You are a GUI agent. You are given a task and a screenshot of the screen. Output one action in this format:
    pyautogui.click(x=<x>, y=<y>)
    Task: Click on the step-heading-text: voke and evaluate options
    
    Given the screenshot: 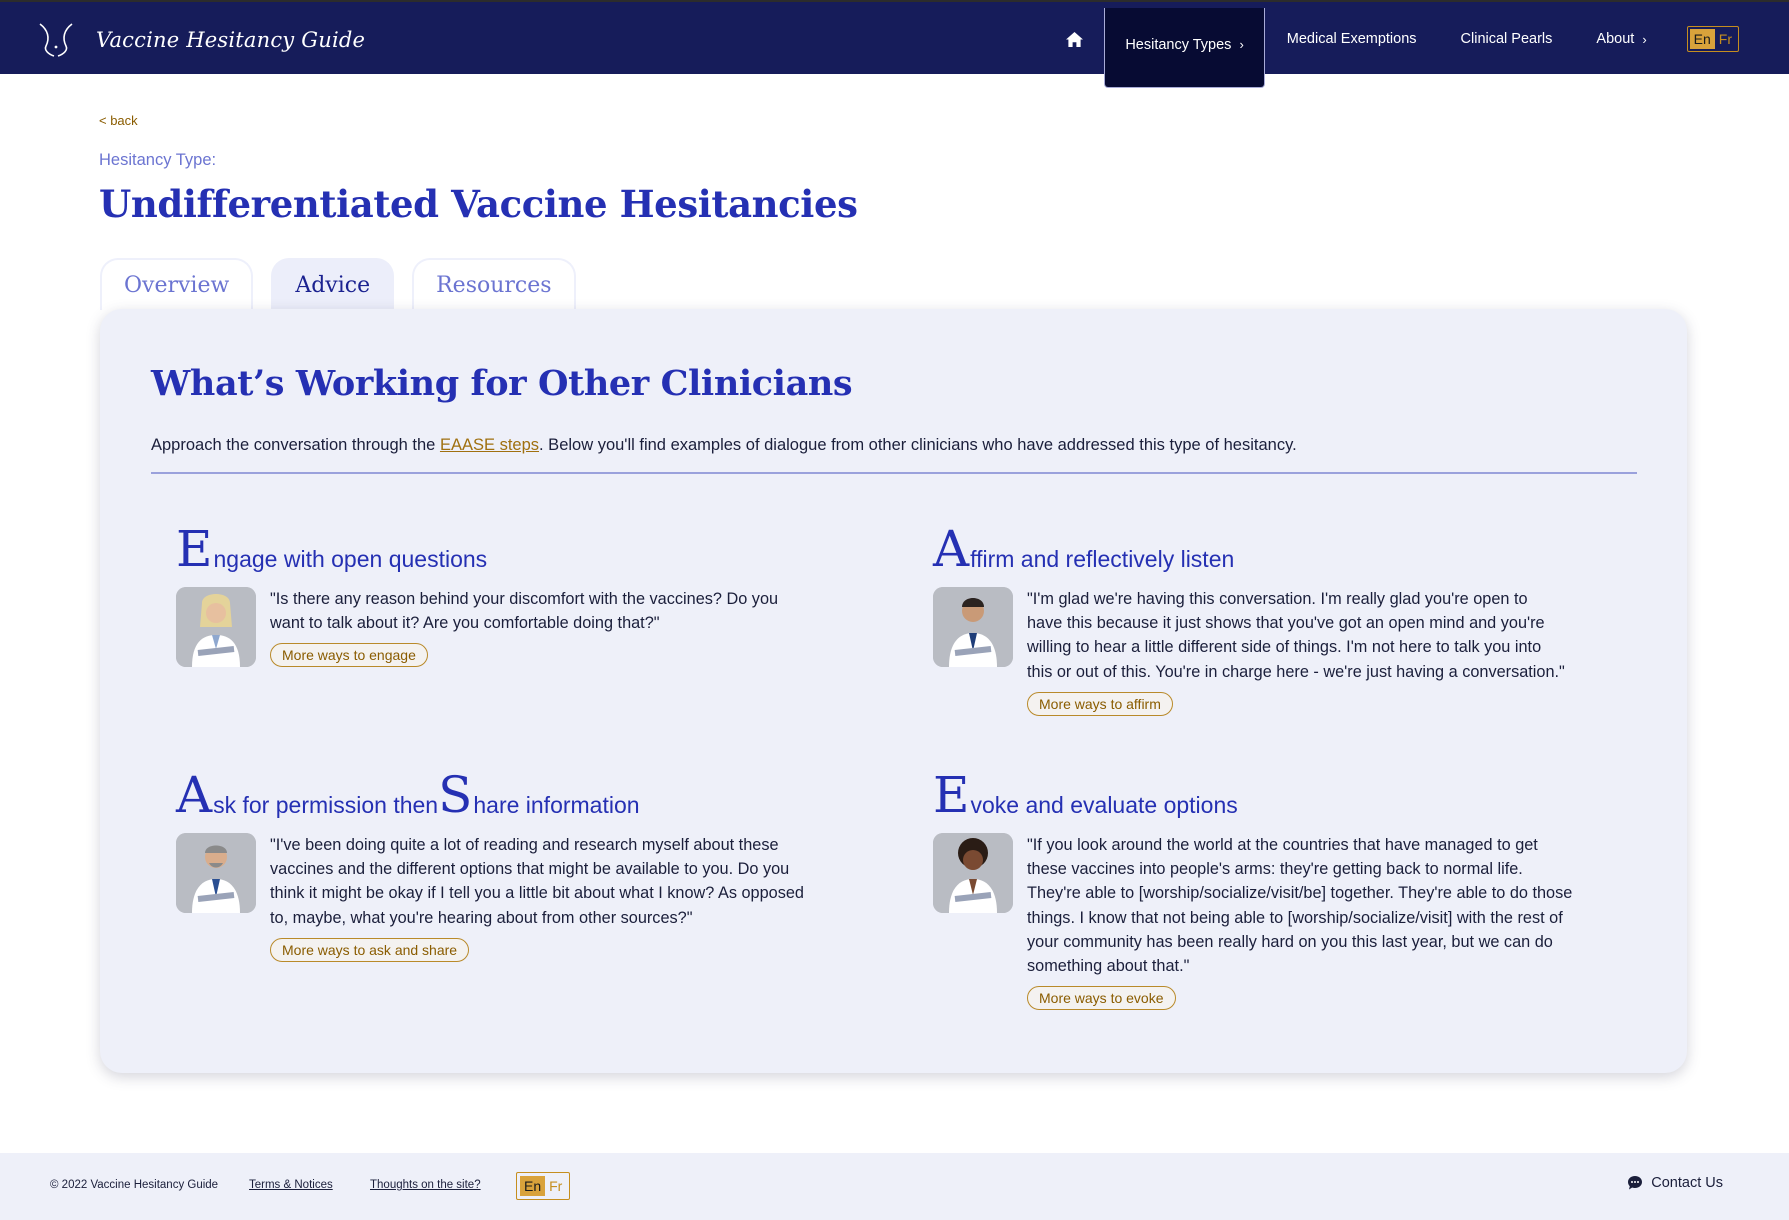 What is the action you would take?
    pyautogui.click(x=1104, y=805)
    